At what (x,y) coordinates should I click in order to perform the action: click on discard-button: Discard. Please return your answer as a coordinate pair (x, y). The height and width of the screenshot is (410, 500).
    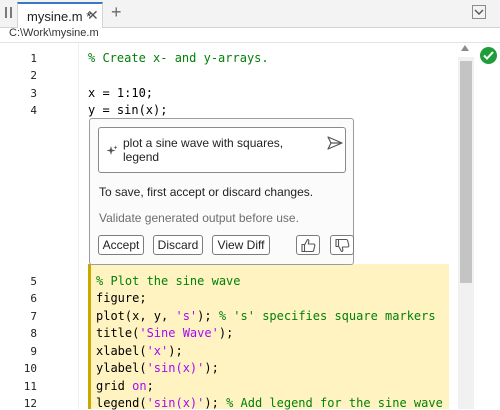
    Looking at the image, I should click on (178, 245).